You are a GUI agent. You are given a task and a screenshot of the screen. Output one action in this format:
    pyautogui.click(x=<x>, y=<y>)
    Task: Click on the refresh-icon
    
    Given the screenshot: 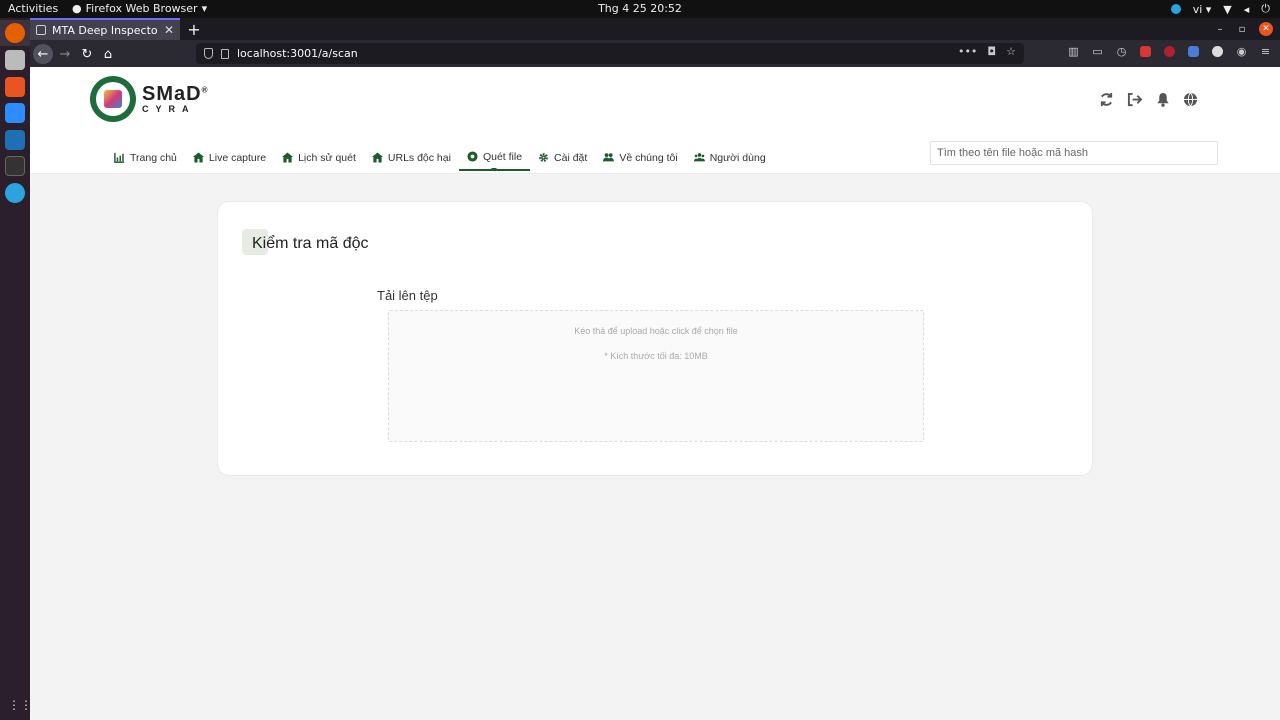 What is the action you would take?
    pyautogui.click(x=1106, y=99)
    